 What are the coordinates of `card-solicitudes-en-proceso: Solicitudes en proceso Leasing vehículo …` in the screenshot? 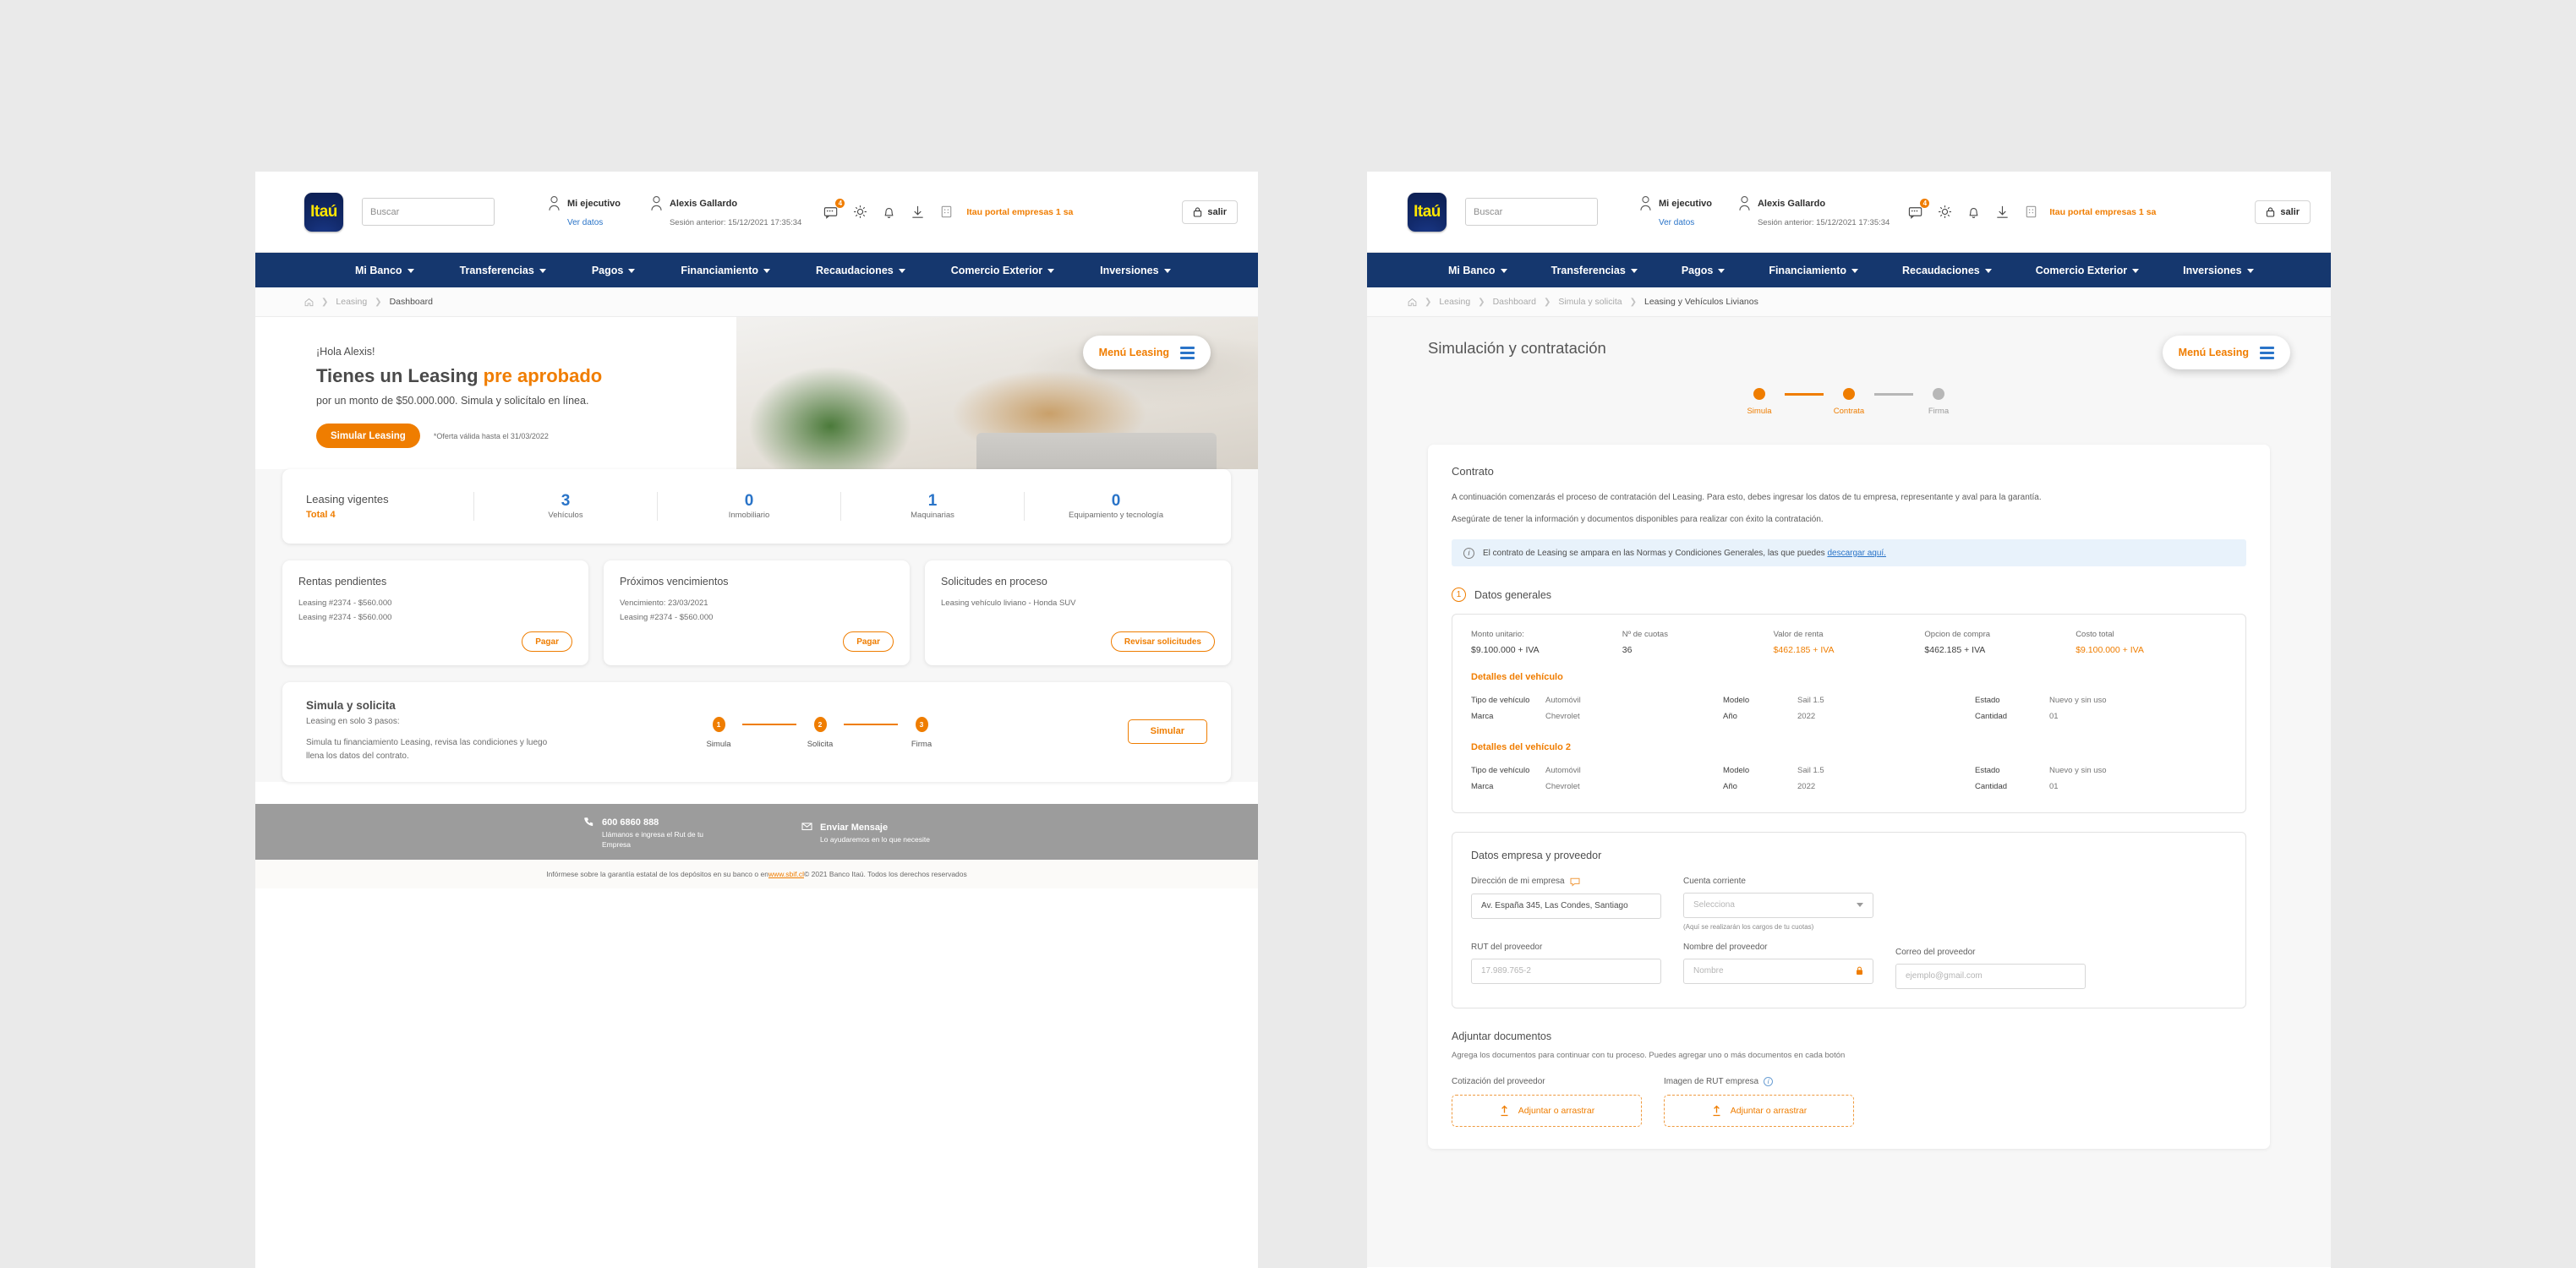 It's located at (1078, 613).